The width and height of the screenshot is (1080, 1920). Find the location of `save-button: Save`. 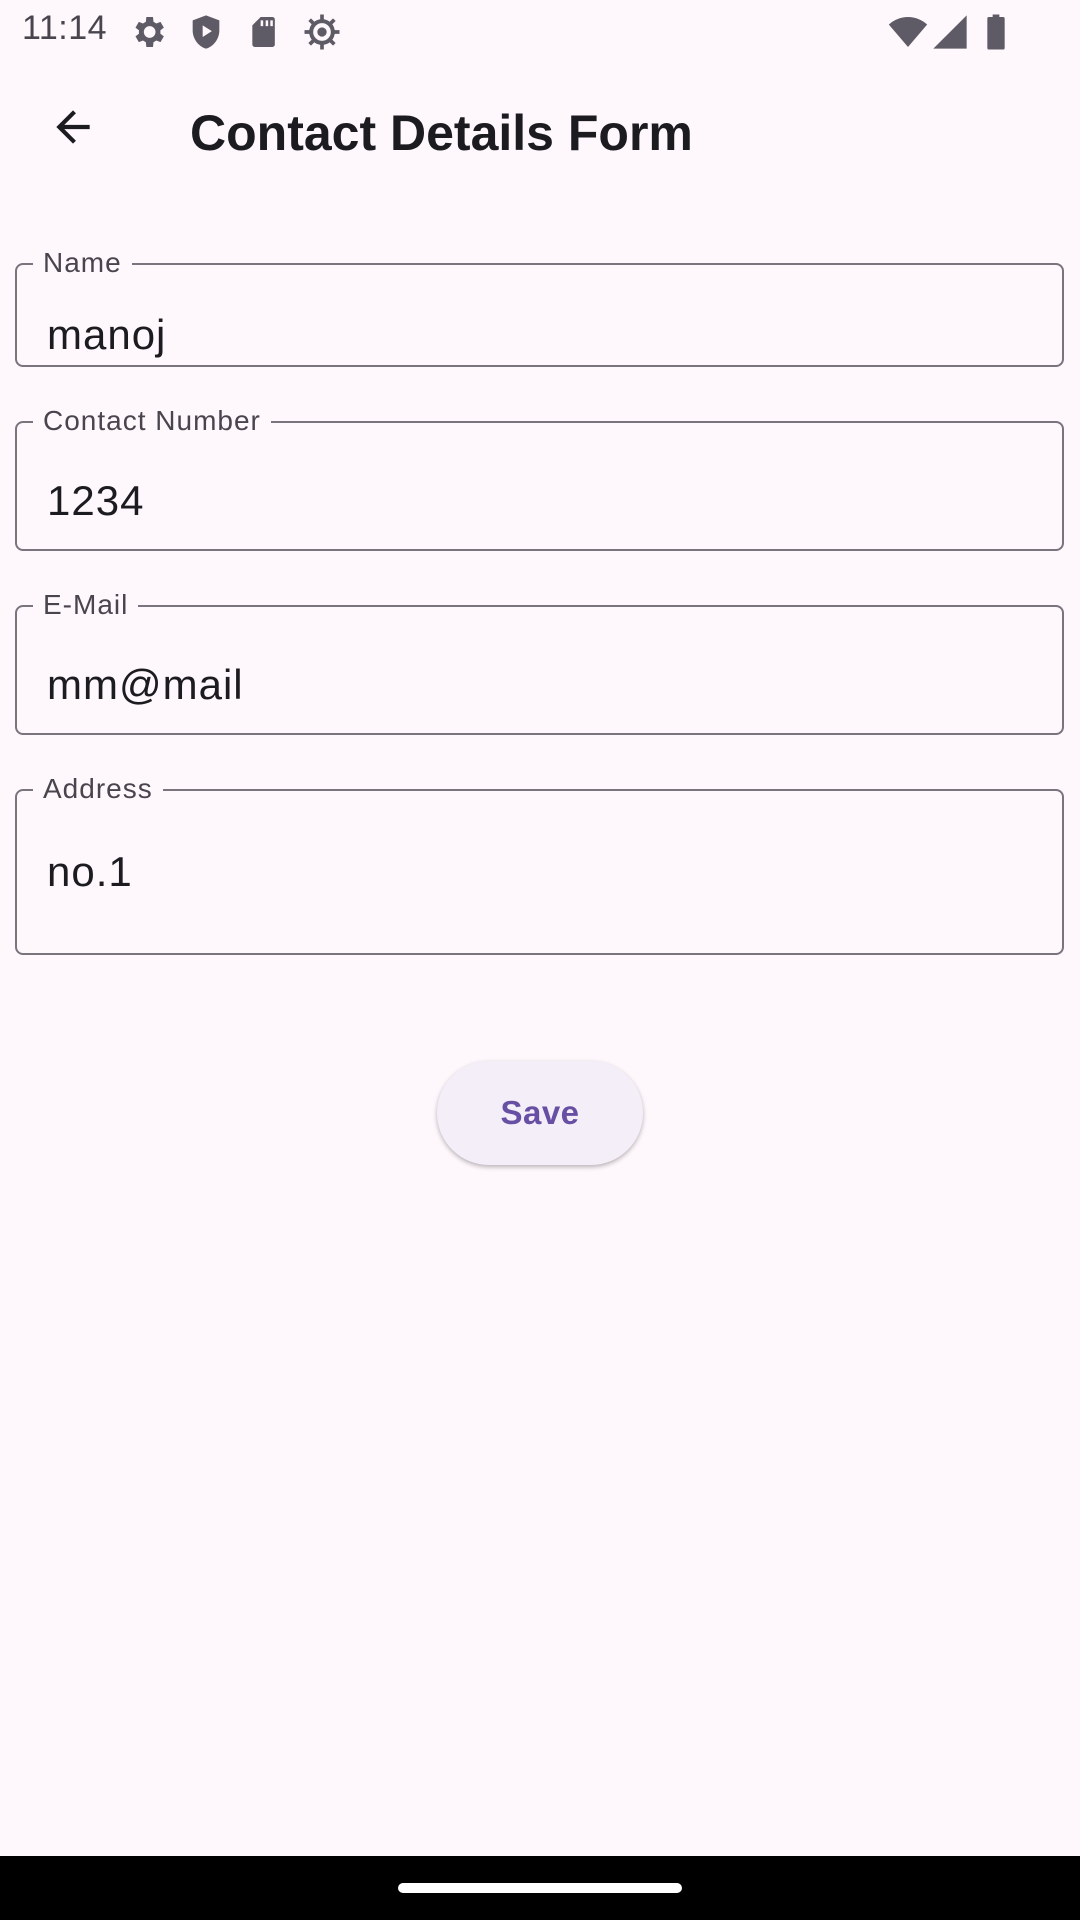

save-button: Save is located at coordinates (540, 1113).